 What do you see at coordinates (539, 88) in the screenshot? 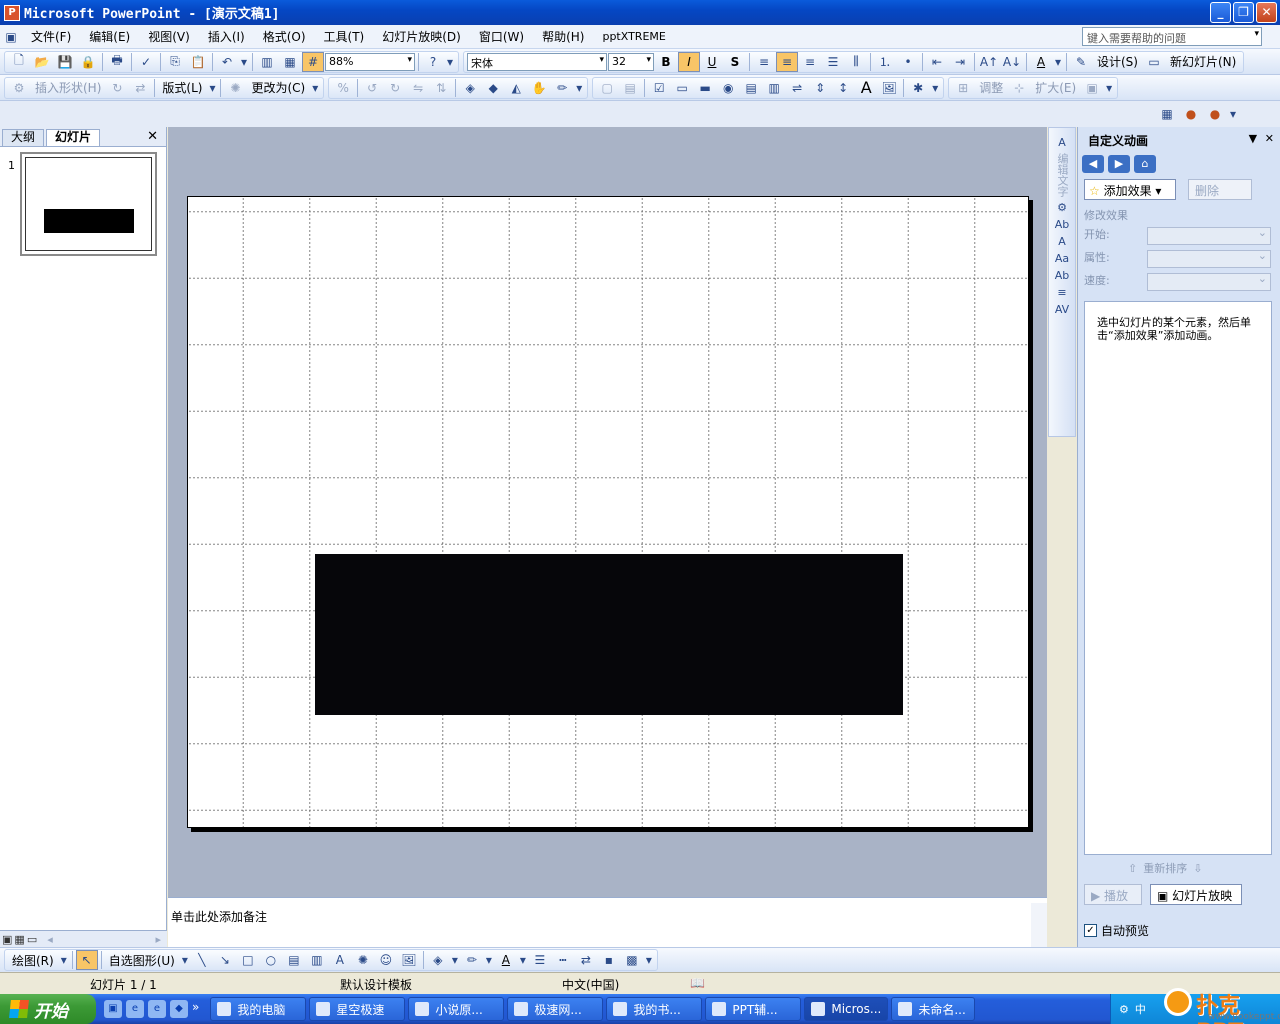
I see `brush-icon: ✋` at bounding box center [539, 88].